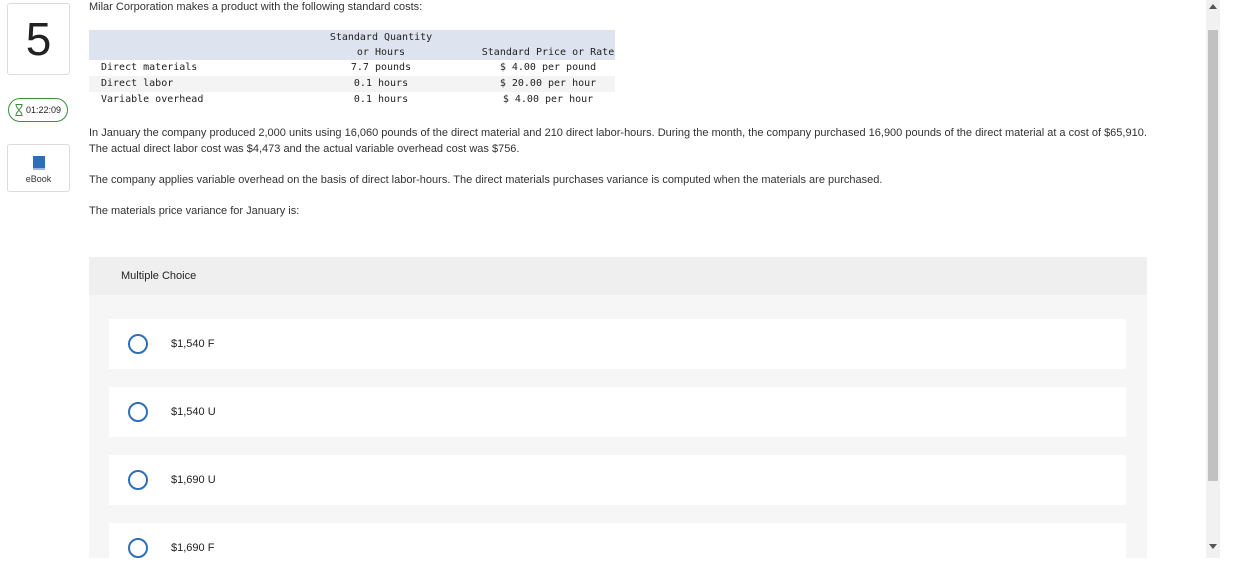 The height and width of the screenshot is (566, 1237). I want to click on cost-rate: $ 4.00 per pound, so click(548, 67).